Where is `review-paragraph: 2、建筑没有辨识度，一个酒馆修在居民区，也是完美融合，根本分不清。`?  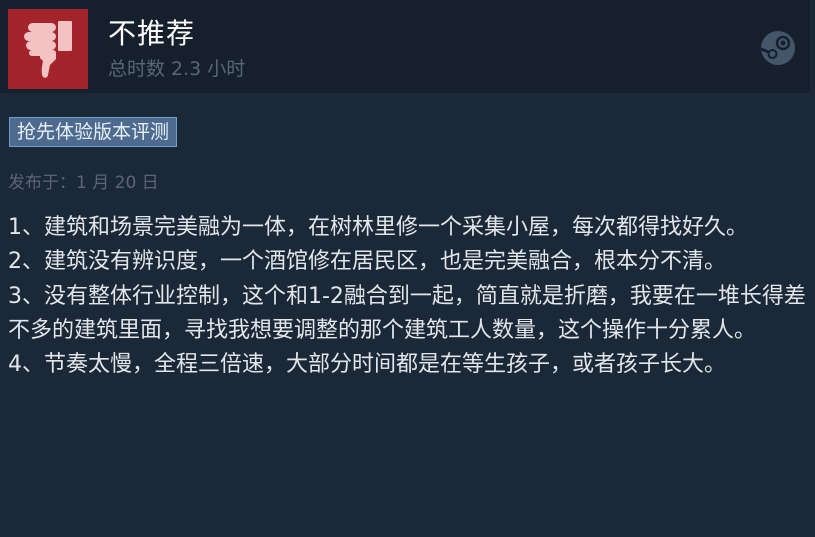
review-paragraph: 2、建筑没有辨识度，一个酒馆修在居民区，也是完美融合，根本分不清。 is located at coordinates (367, 262).